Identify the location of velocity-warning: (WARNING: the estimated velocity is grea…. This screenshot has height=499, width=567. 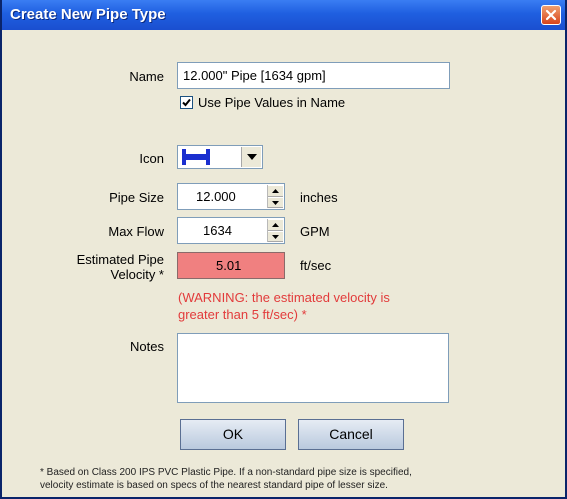
(284, 306).